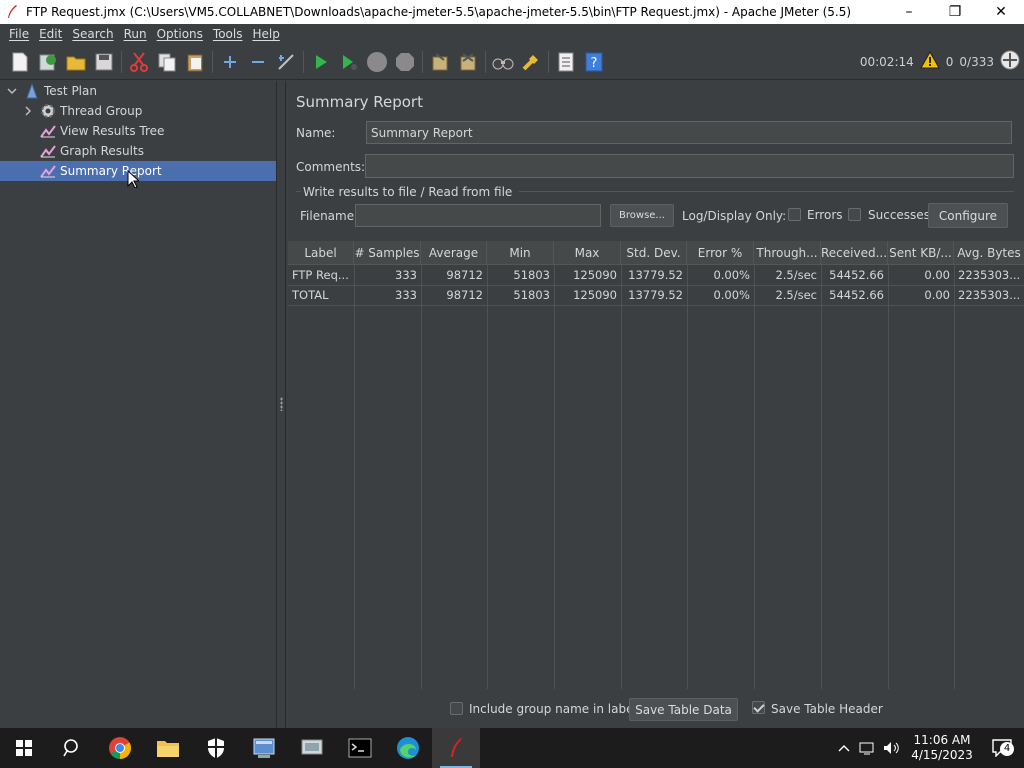 The width and height of the screenshot is (1024, 768). I want to click on menu-edit: Edit, so click(50, 34).